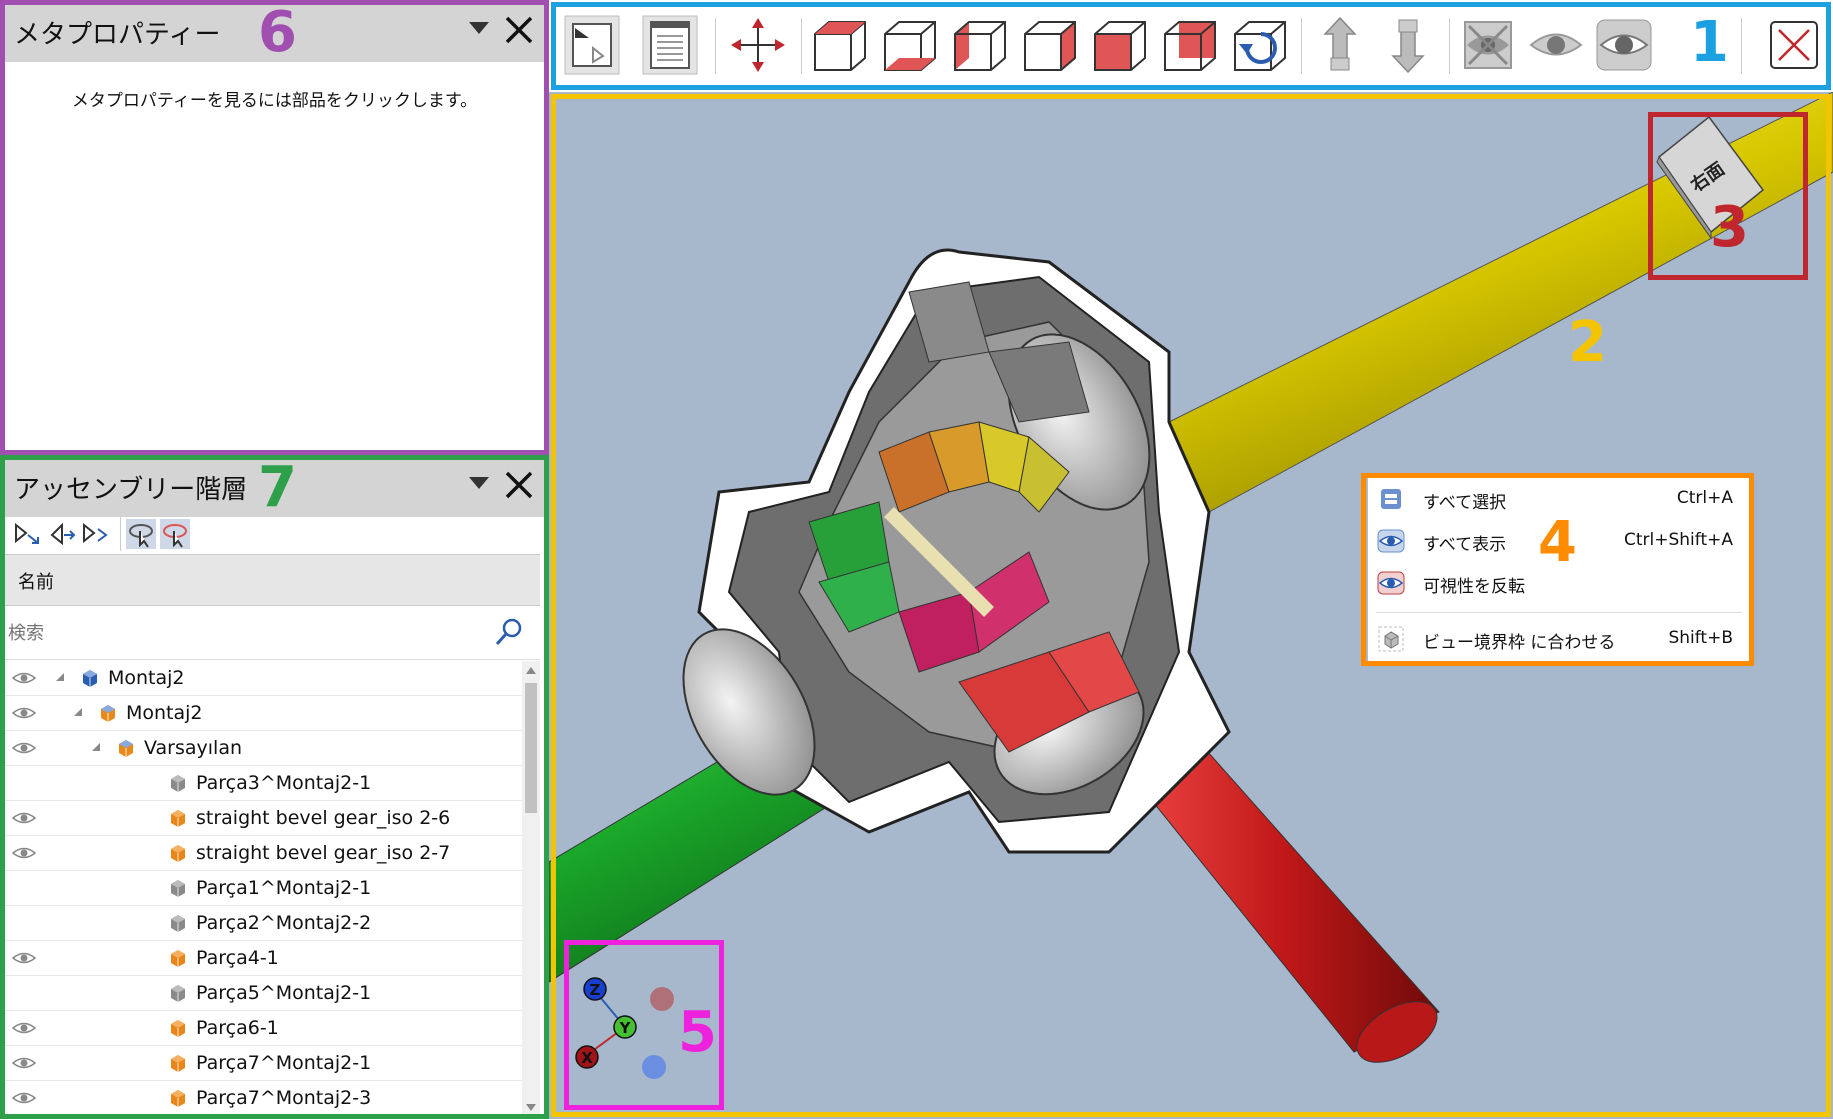  What do you see at coordinates (61, 534) in the screenshot?
I see `collapse-tree-icon` at bounding box center [61, 534].